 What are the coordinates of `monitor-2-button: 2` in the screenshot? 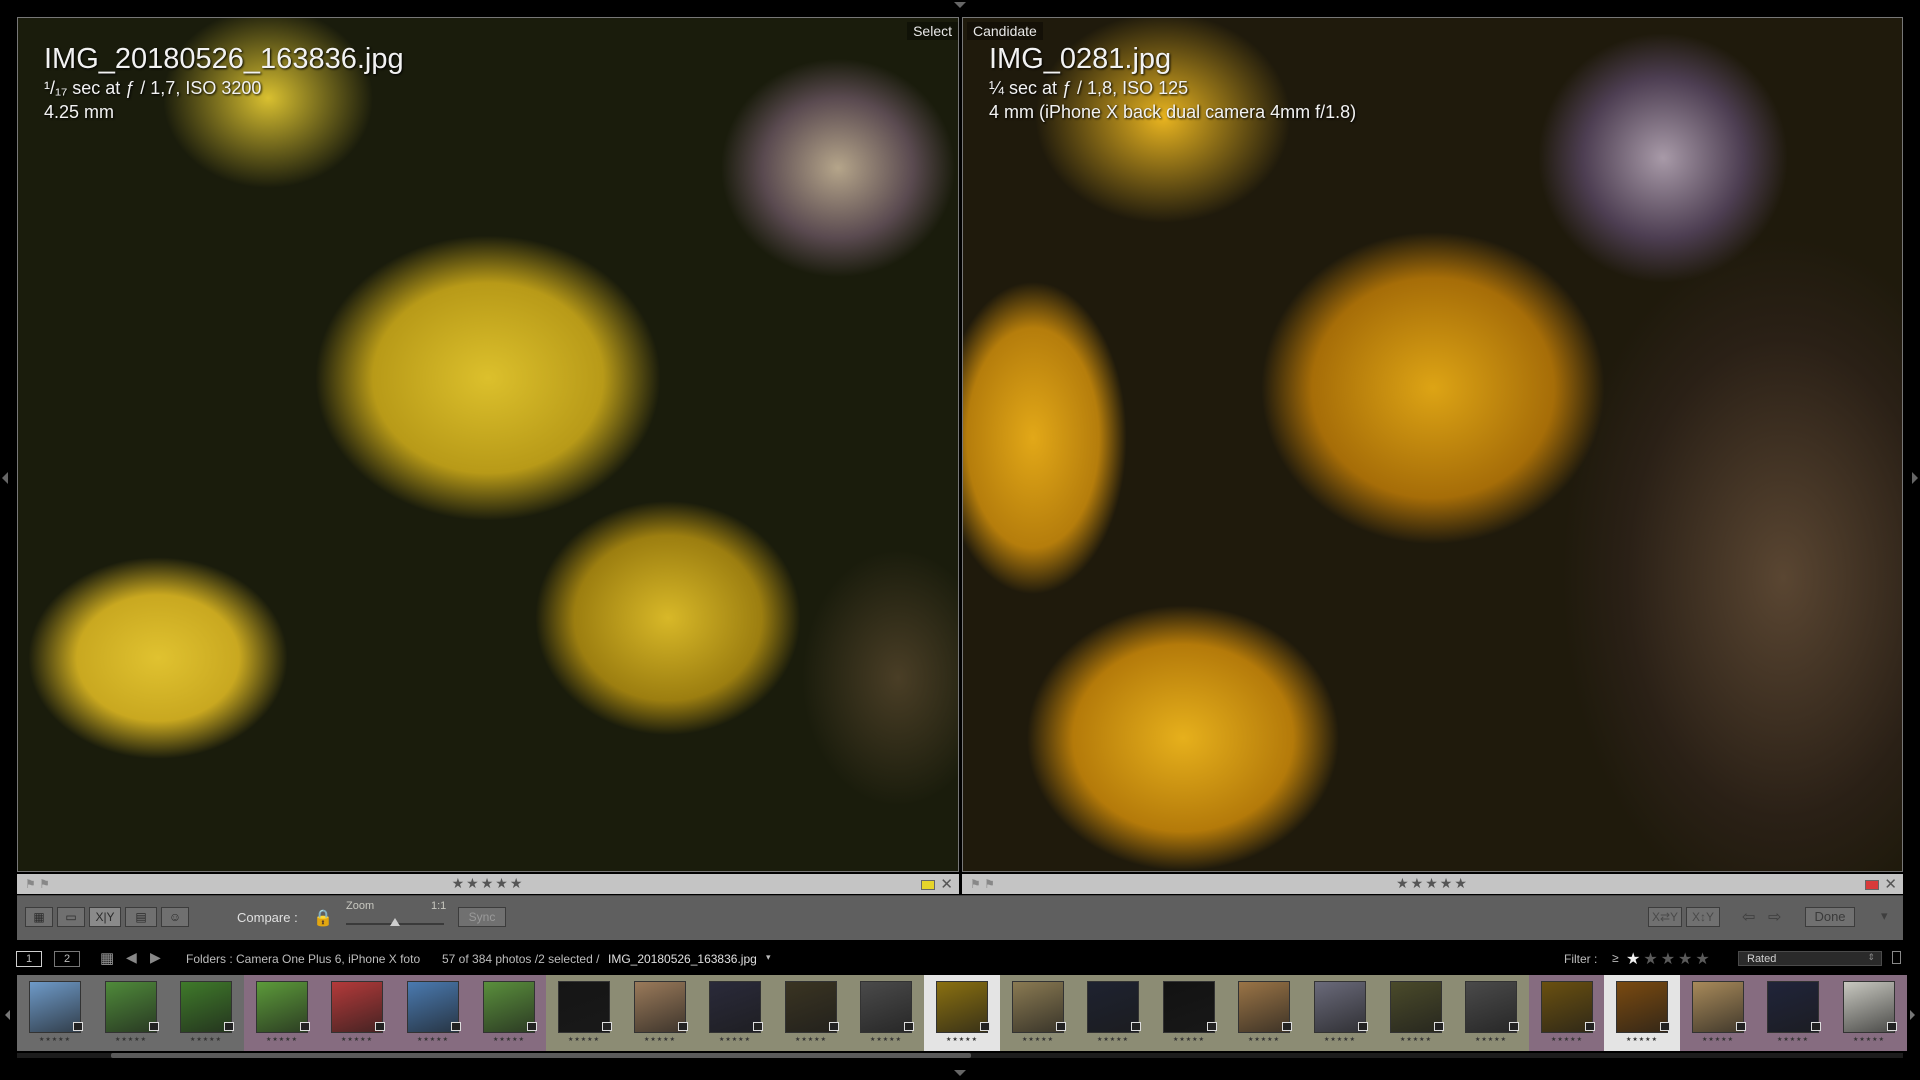 It's located at (67, 959).